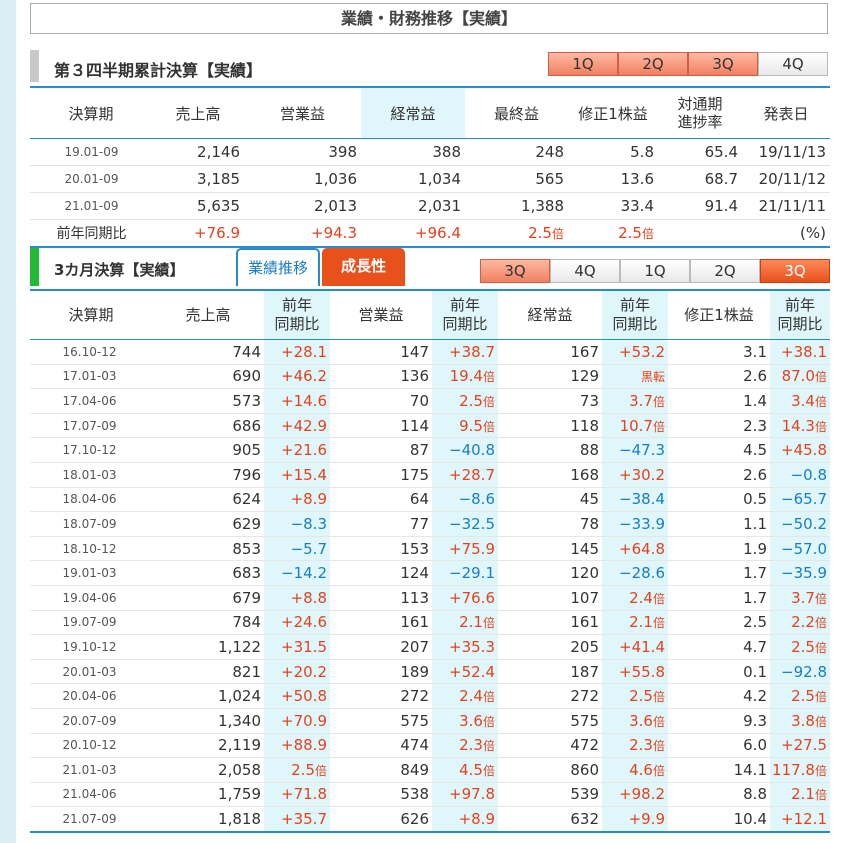 The image size is (846, 843). What do you see at coordinates (430, 475) in the screenshot?
I see `table-row: 18.01-03 796 +15.4 175 +28.7 168 +30.2 2.6 −0.8` at bounding box center [430, 475].